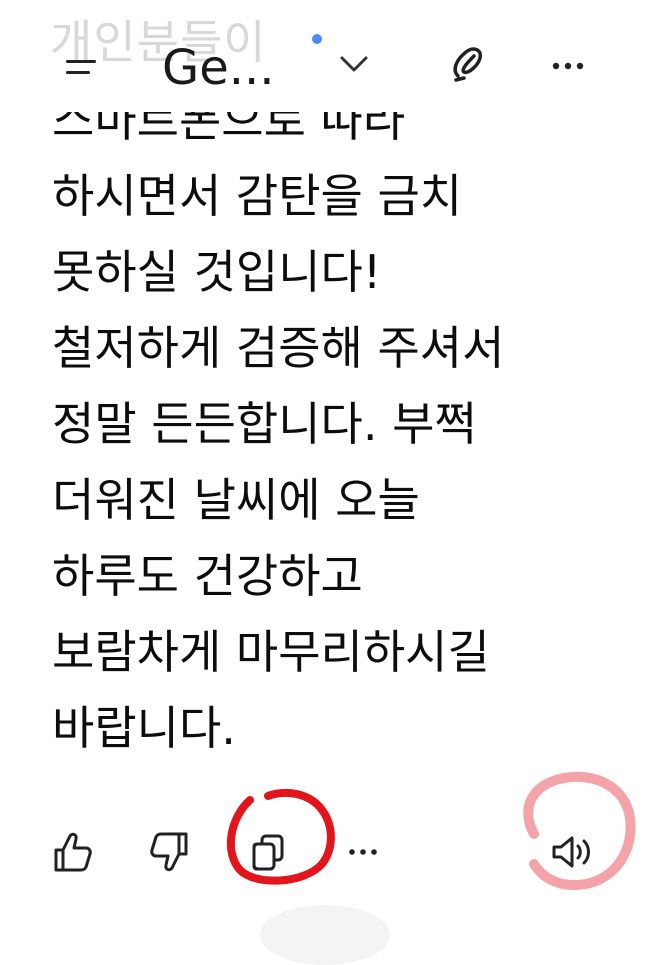 The height and width of the screenshot is (965, 648). Describe the element at coordinates (257, 196) in the screenshot. I see `message-line: 하시면서 감탄을 금치` at that location.